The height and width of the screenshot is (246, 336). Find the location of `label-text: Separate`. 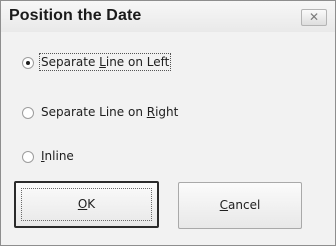

label-text: Separate is located at coordinates (70, 62).